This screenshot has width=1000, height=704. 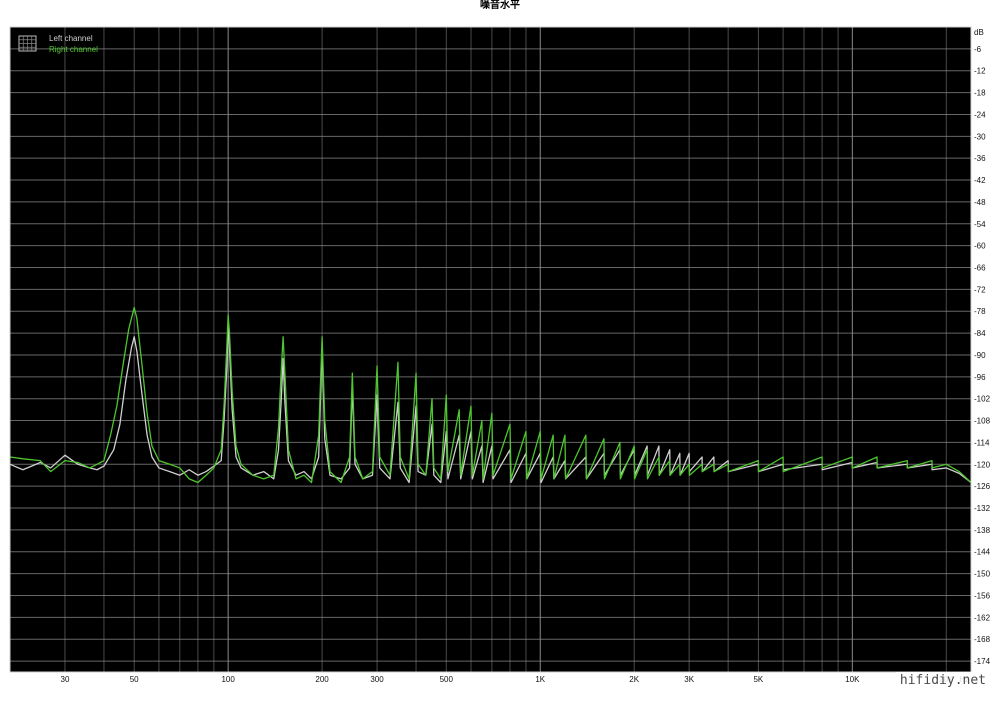 What do you see at coordinates (980, 289) in the screenshot?
I see `y-tick-label: -72` at bounding box center [980, 289].